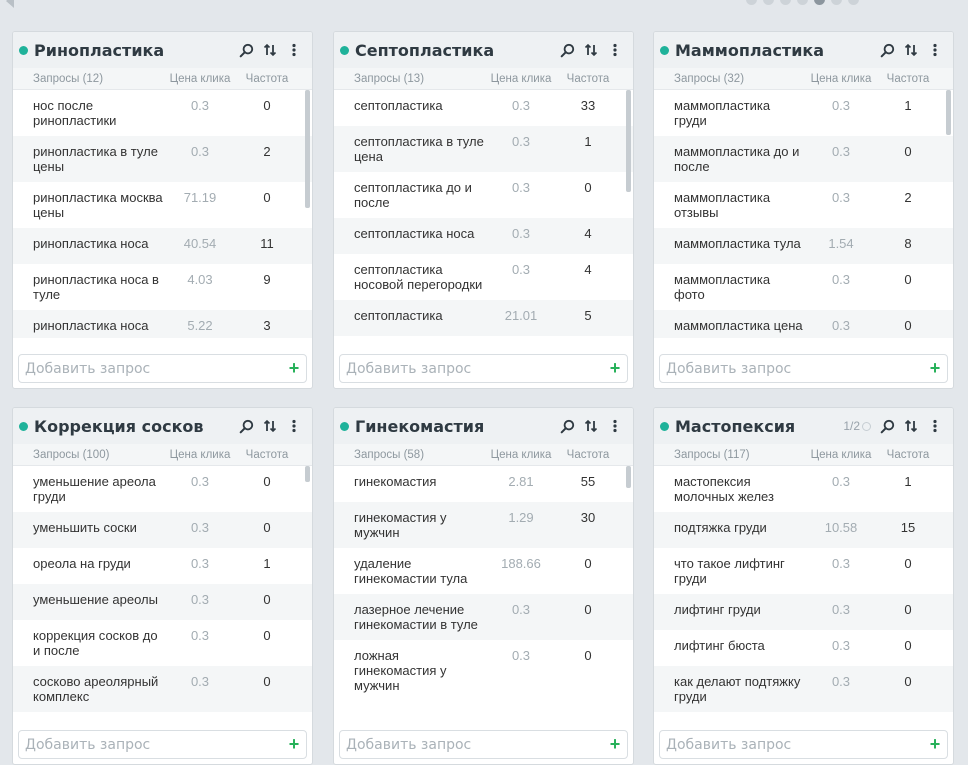  I want to click on table-row: нос после ринопластики 0.3 0, so click(162, 113).